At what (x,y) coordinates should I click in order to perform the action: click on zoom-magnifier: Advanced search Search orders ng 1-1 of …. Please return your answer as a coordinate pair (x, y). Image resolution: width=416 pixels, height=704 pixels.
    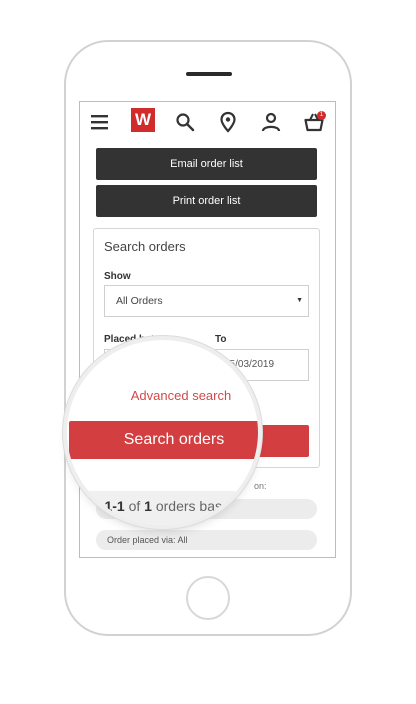
    Looking at the image, I should click on (162, 432).